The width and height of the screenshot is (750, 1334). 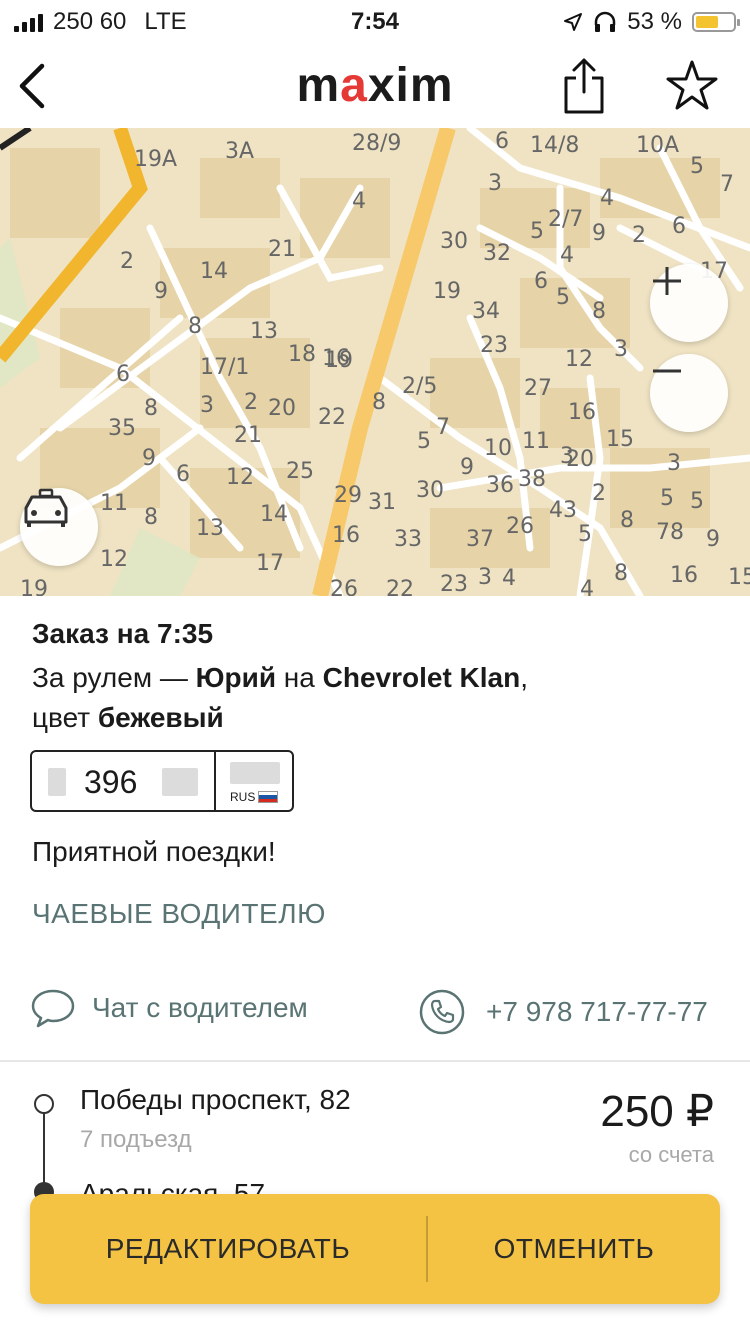 What do you see at coordinates (382, 502) in the screenshot?
I see `house-number-label: 31` at bounding box center [382, 502].